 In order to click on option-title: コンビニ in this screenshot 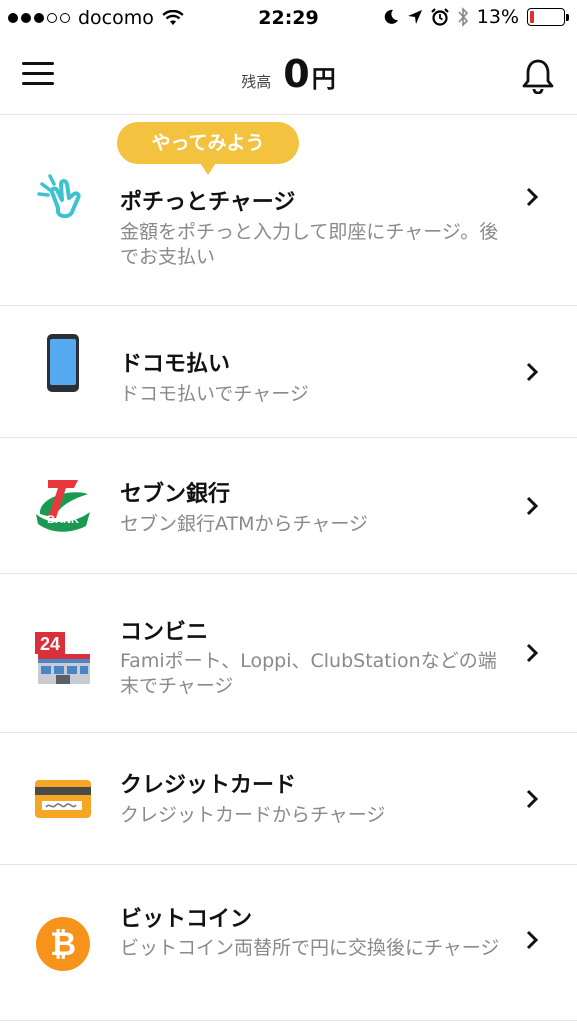, I will do `click(164, 632)`.